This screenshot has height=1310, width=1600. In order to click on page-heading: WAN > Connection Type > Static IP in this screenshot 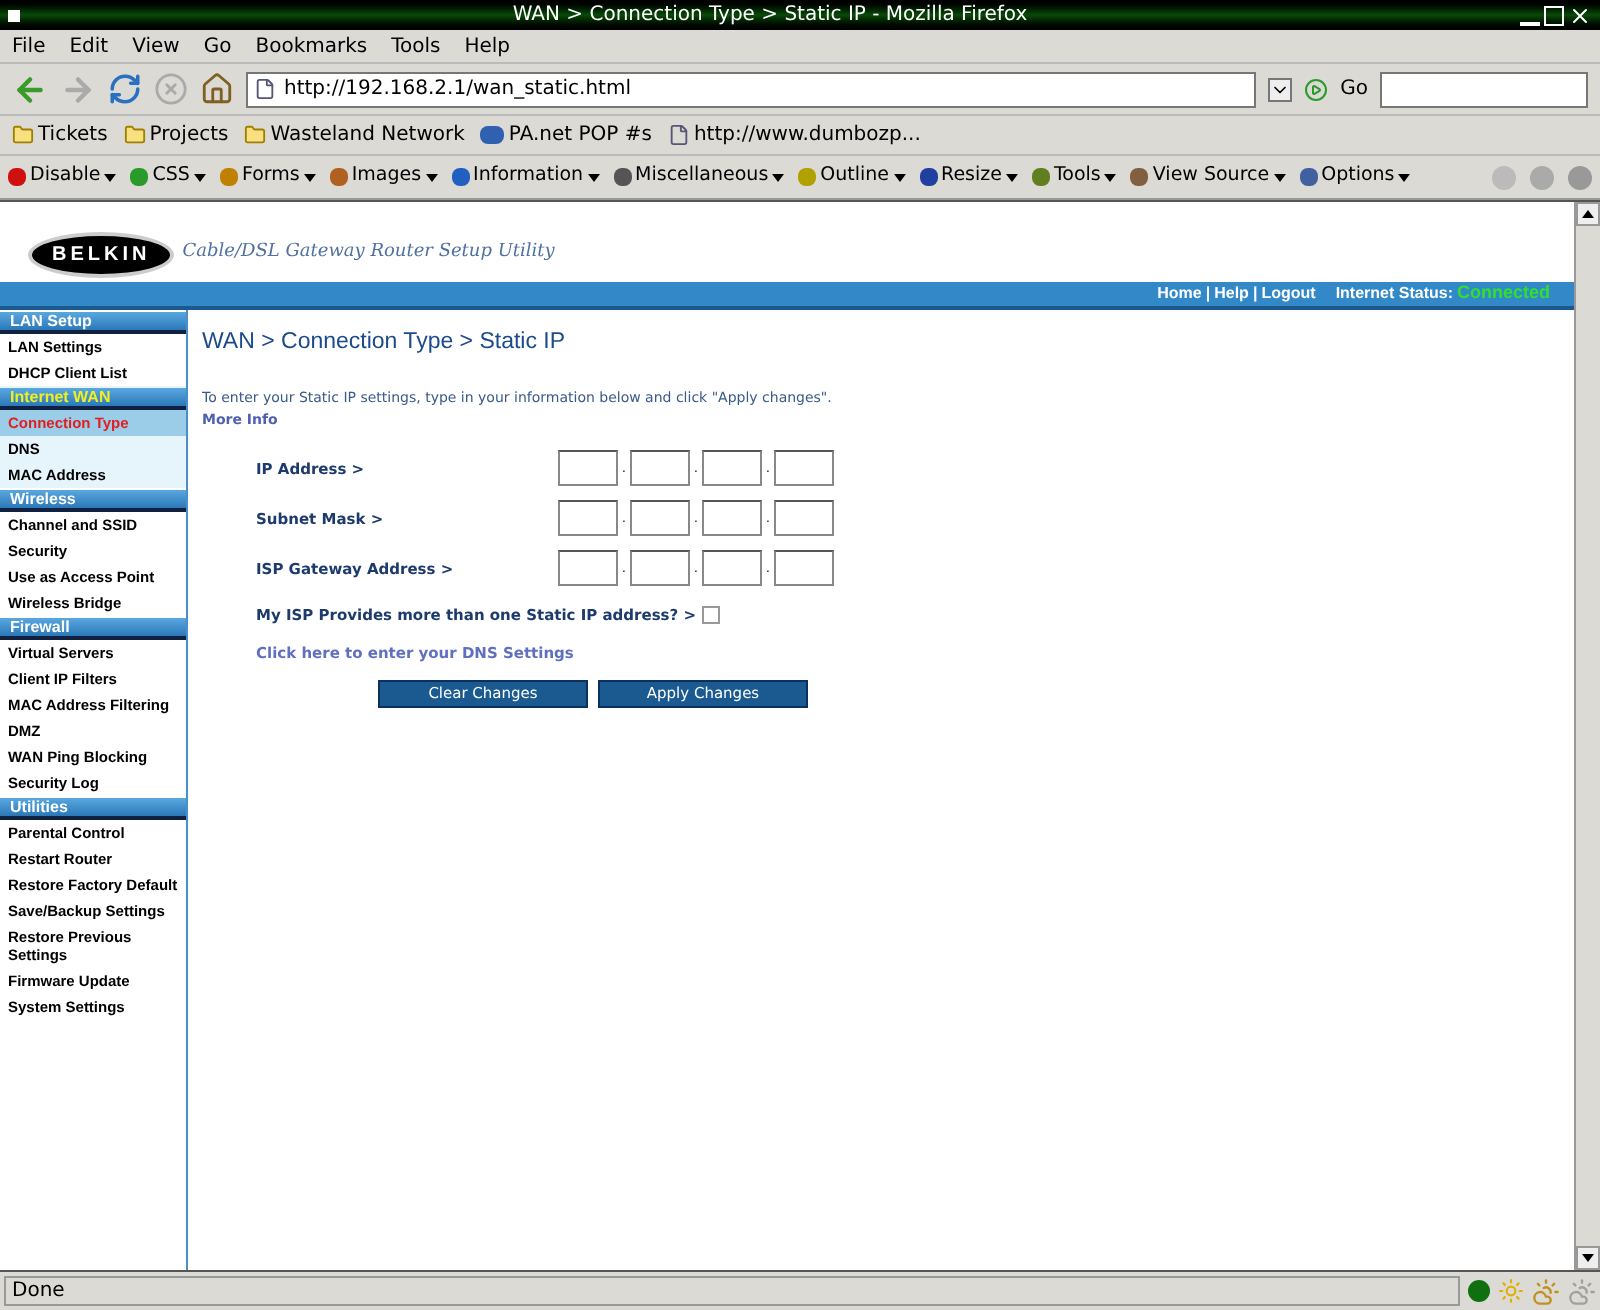, I will do `click(385, 343)`.